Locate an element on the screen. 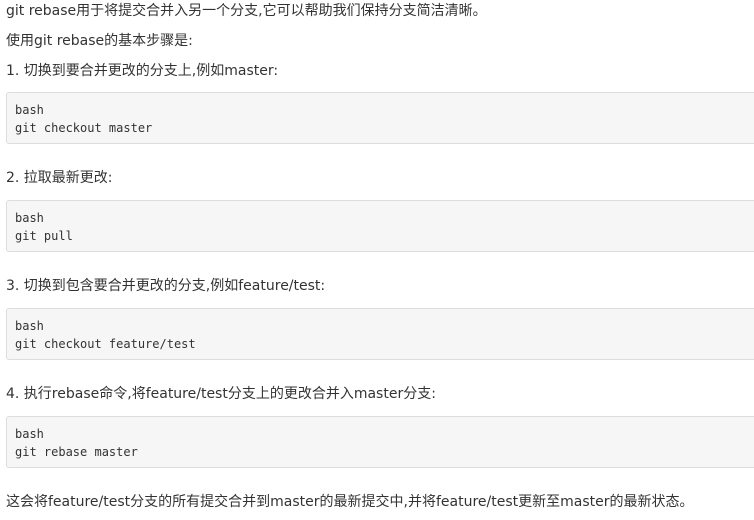  code-block-step-3: bash git checkout feature/test is located at coordinates (380, 334).